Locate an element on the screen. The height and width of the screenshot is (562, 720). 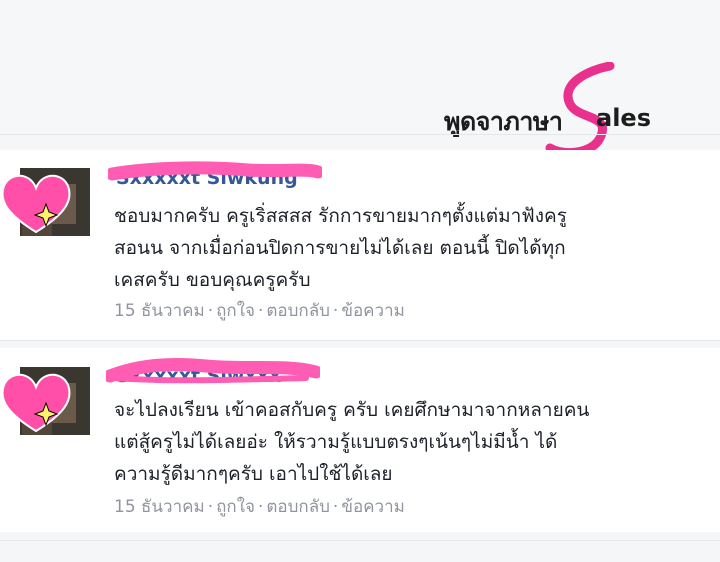
comment-line: เคสครับ ขอบคุณครูครับ is located at coordinates (212, 280).